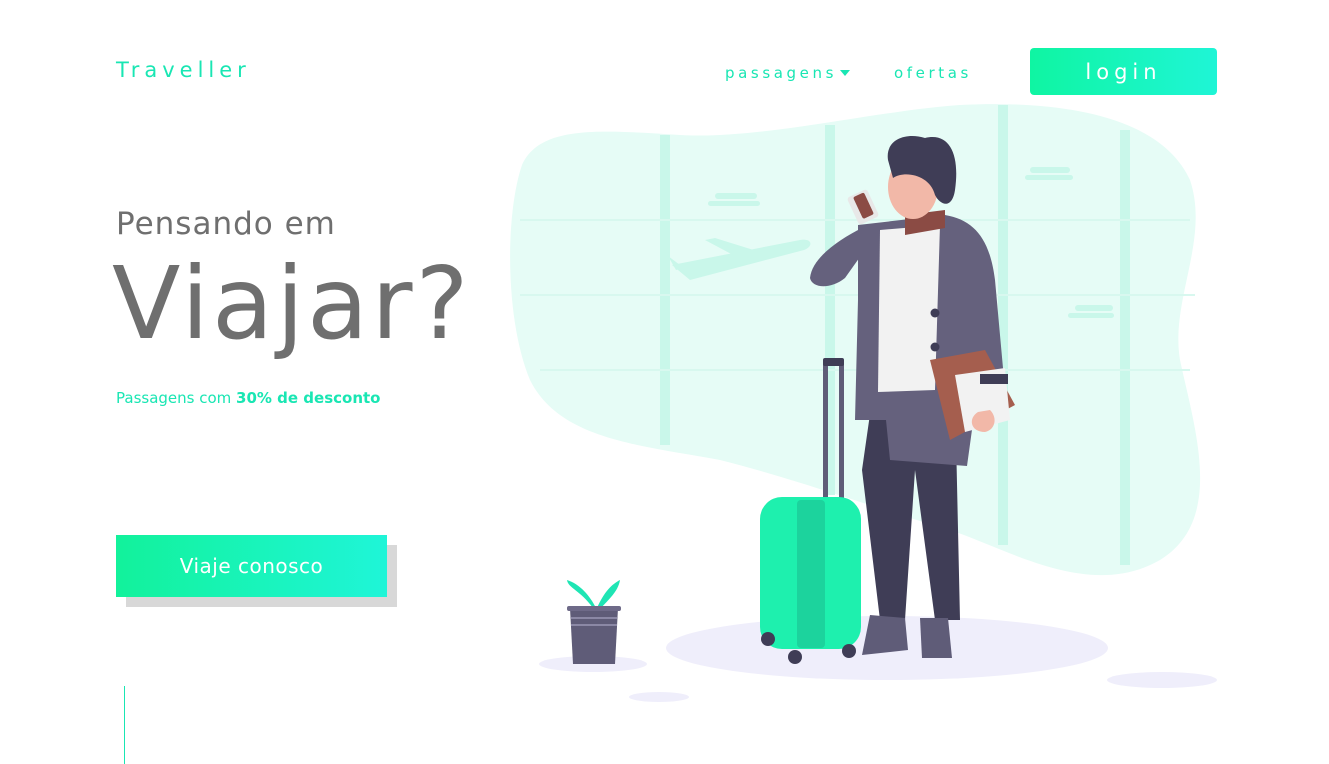 This screenshot has height=764, width=1329. Describe the element at coordinates (781, 73) in the screenshot. I see `nav-passagens-label: passagens` at that location.